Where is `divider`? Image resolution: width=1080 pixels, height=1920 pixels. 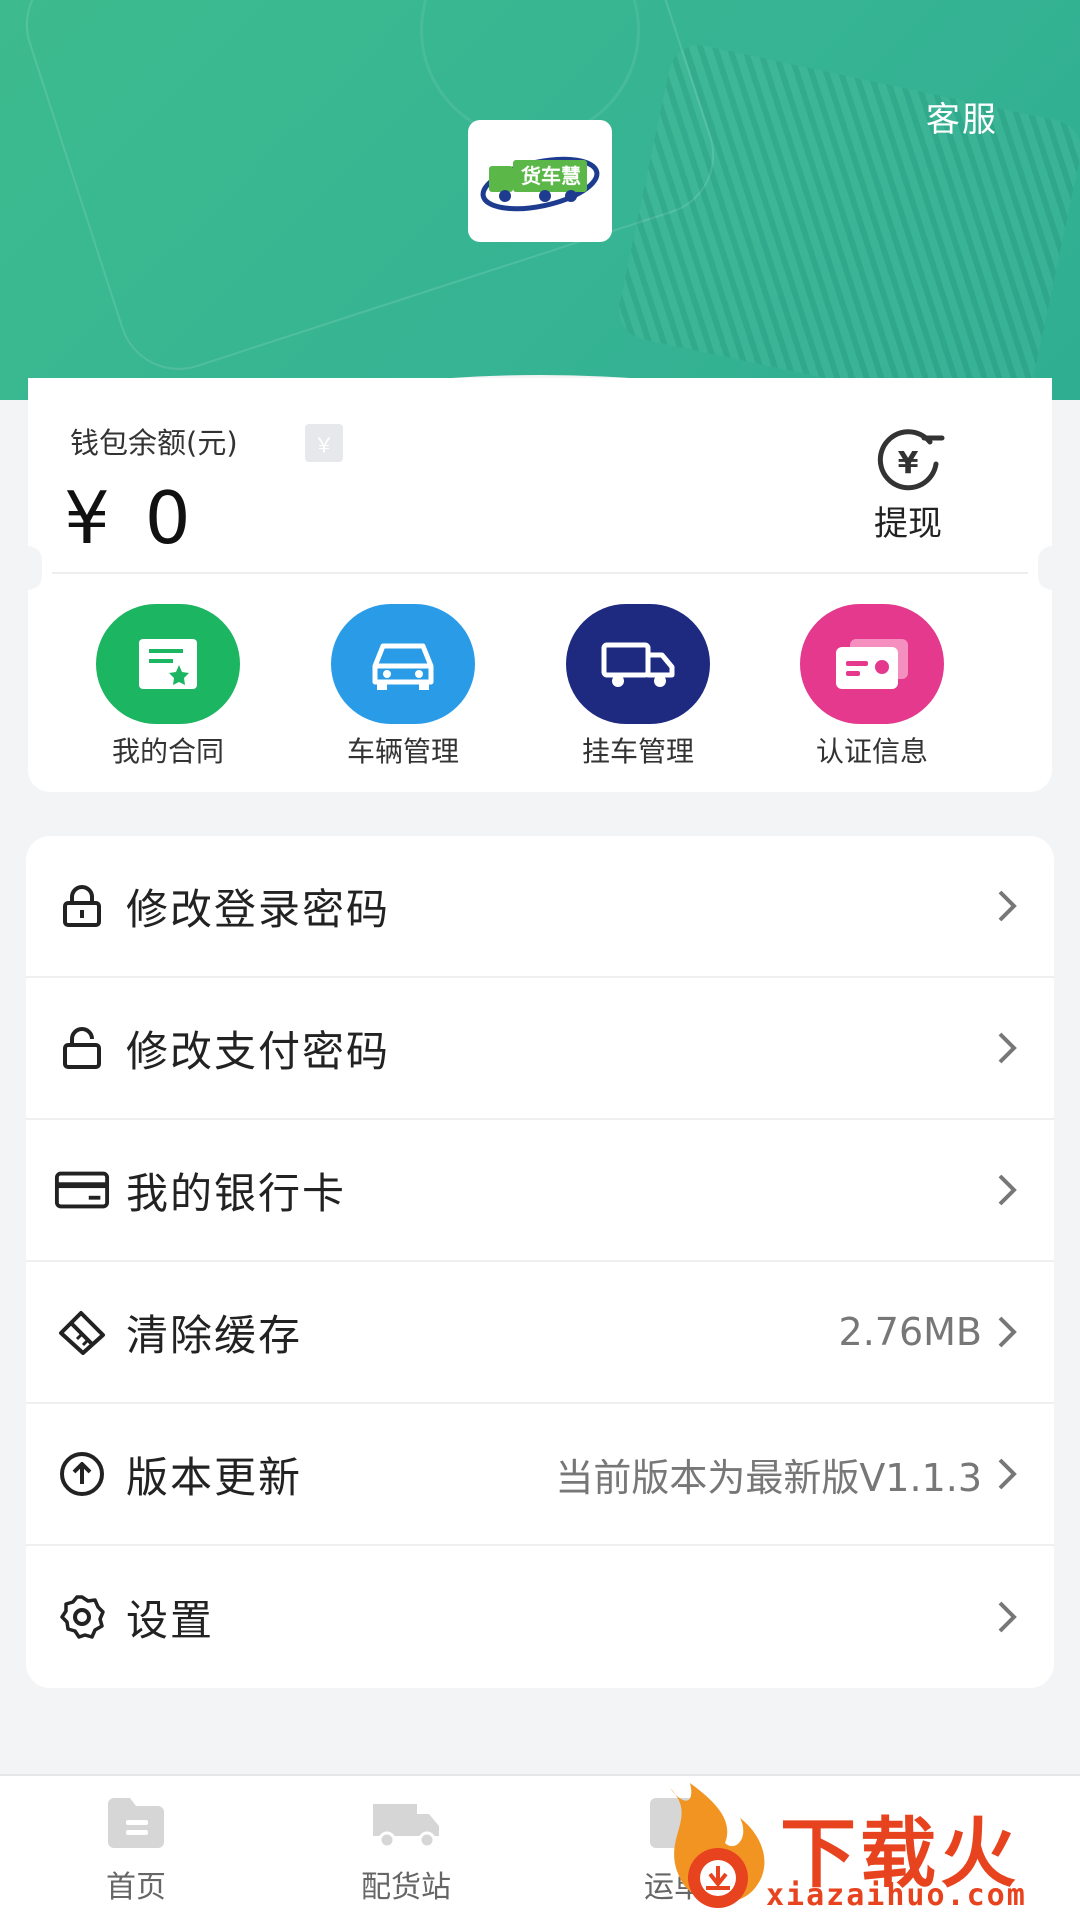 divider is located at coordinates (540, 573).